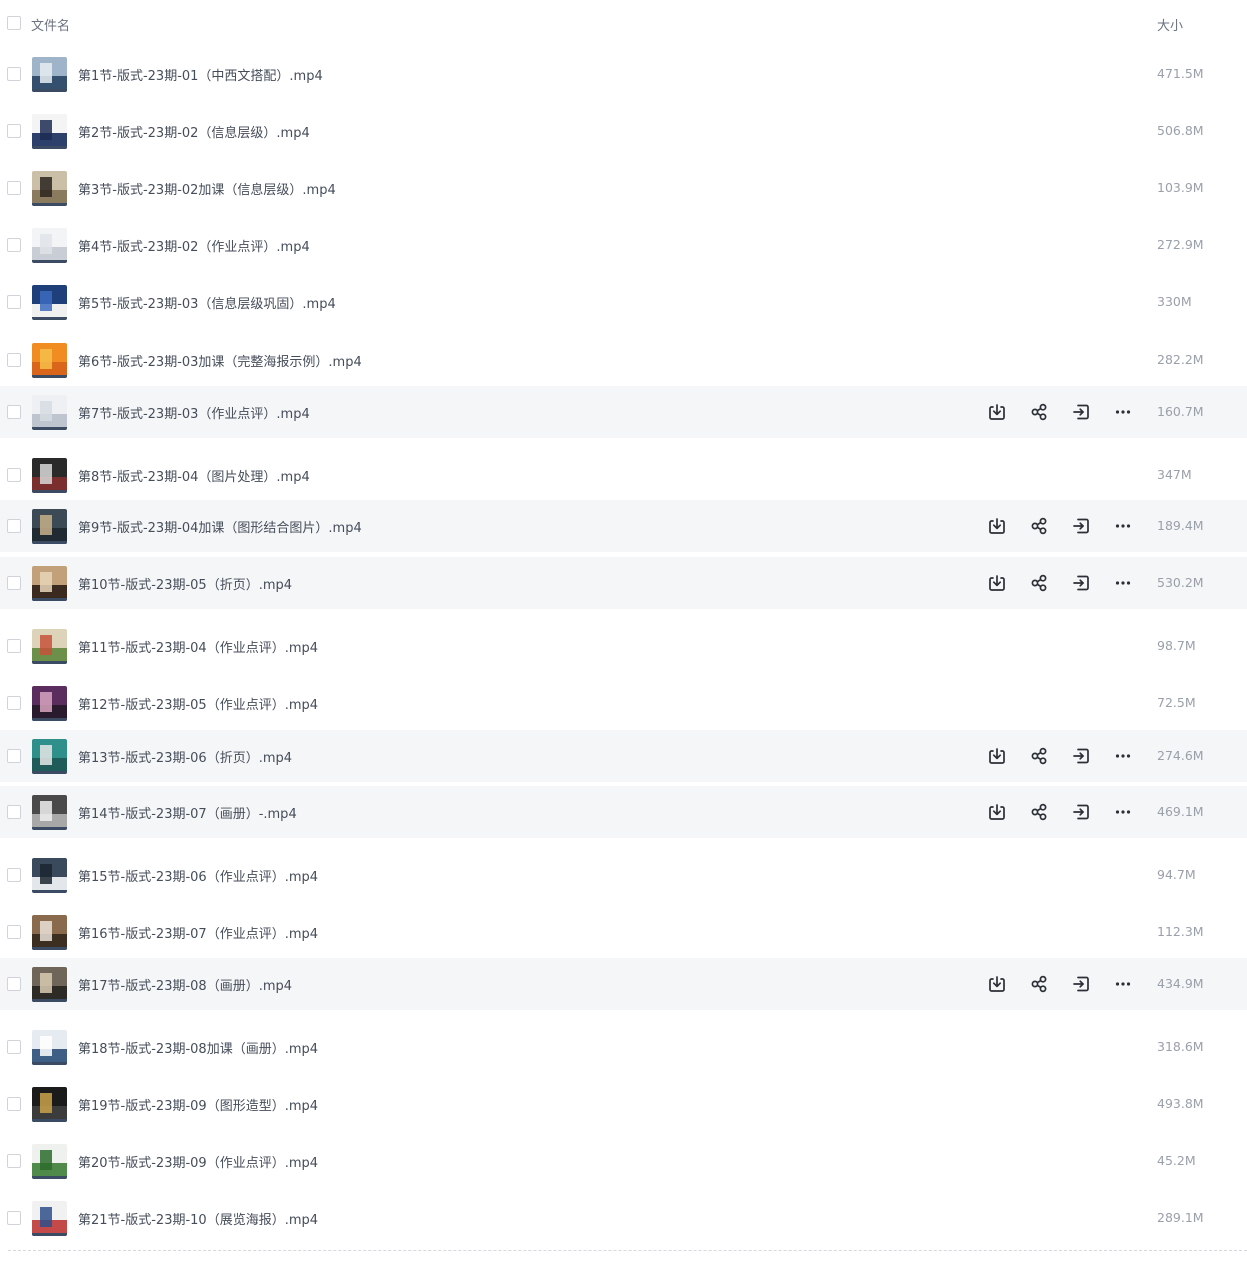 This screenshot has width=1247, height=1264. What do you see at coordinates (198, 1047) in the screenshot?
I see `file-name: 第18节-版式-23期-08加课（画册）.mp4` at bounding box center [198, 1047].